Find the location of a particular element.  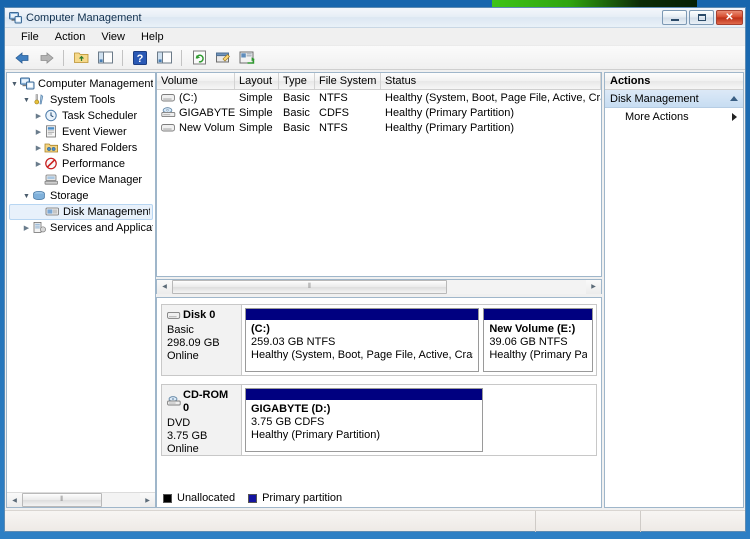

partition-size: 259.03 GB NTFS is located at coordinates (293, 342).